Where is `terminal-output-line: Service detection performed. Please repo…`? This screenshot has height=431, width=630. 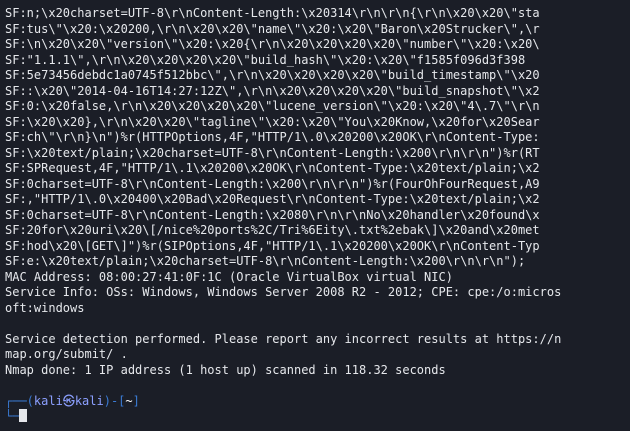
terminal-output-line: Service detection performed. Please repo… is located at coordinates (283, 338).